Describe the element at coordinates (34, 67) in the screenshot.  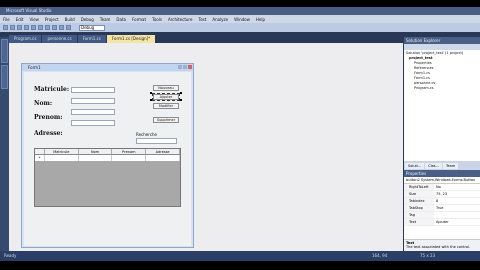
I see `form1-title: Form1` at that location.